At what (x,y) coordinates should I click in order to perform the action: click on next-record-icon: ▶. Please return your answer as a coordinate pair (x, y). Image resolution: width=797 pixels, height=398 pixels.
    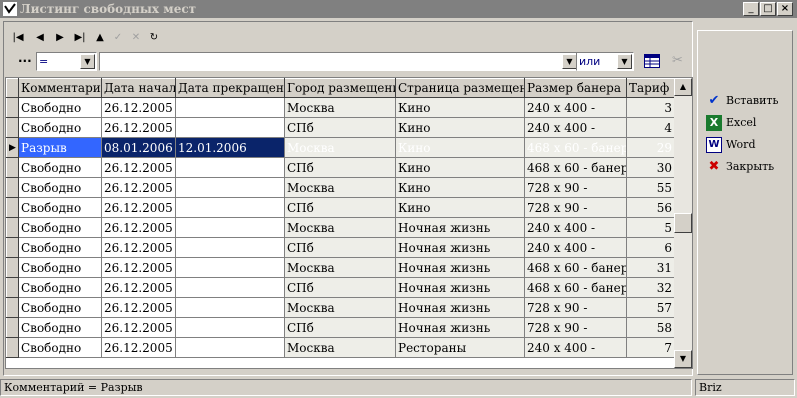
    Looking at the image, I should click on (60, 38).